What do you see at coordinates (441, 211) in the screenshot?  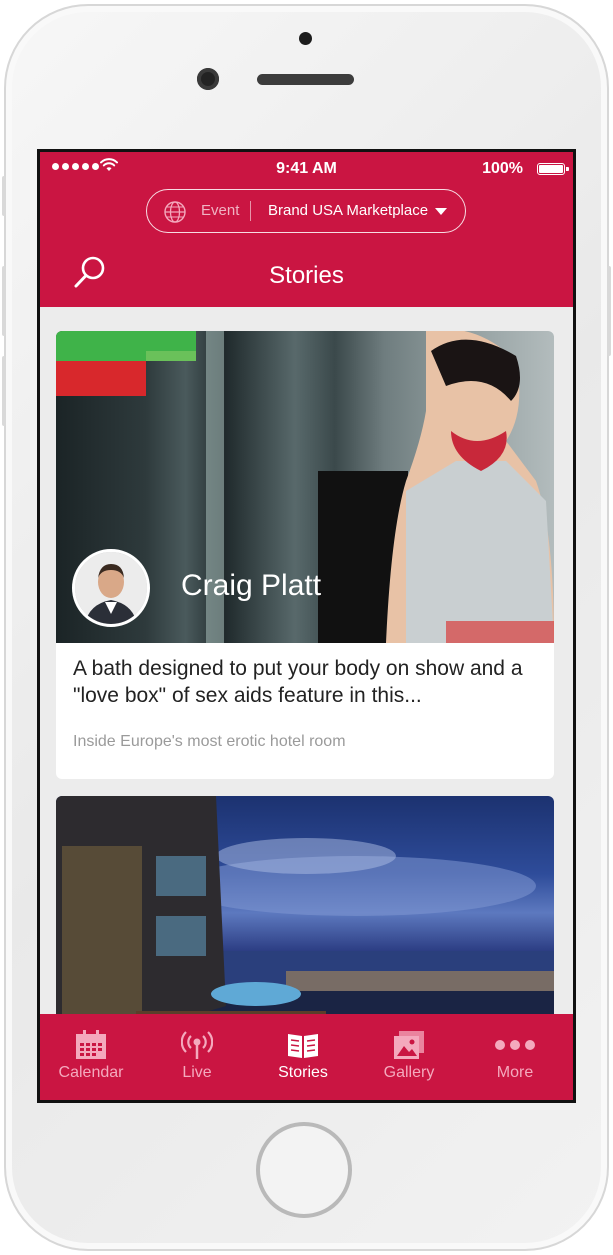 I see `chevron-down-icon` at bounding box center [441, 211].